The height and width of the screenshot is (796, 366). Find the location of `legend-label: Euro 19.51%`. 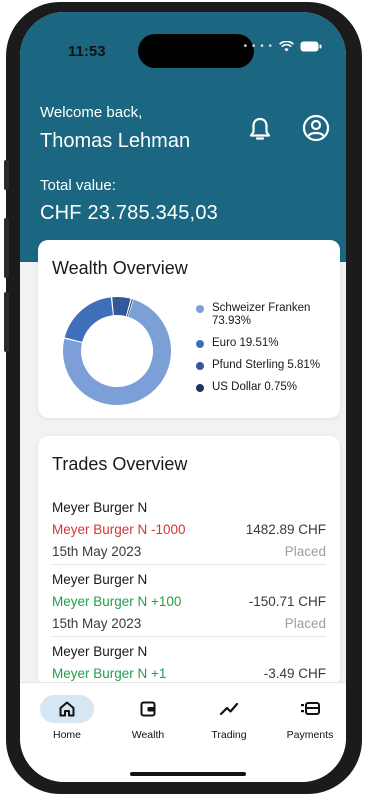

legend-label: Euro 19.51% is located at coordinates (245, 343).